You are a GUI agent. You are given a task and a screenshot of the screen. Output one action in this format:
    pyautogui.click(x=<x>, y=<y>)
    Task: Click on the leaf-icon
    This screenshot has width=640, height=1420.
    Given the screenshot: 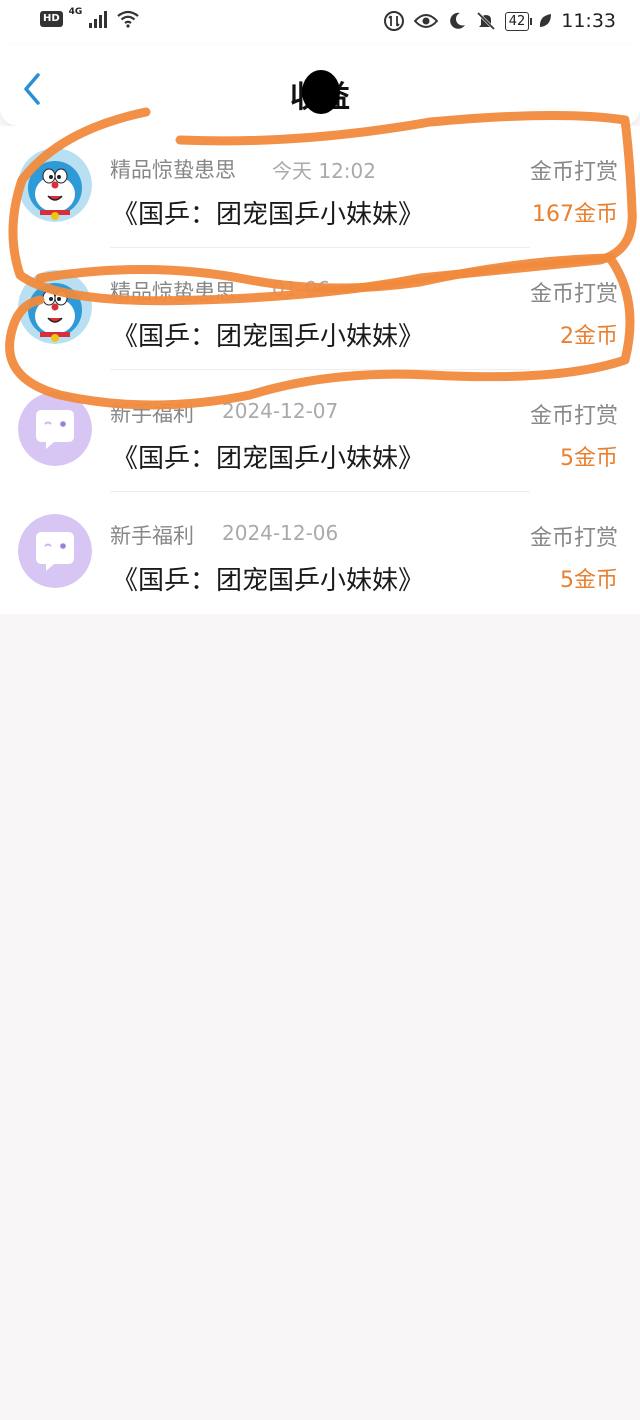 What is the action you would take?
    pyautogui.click(x=546, y=20)
    